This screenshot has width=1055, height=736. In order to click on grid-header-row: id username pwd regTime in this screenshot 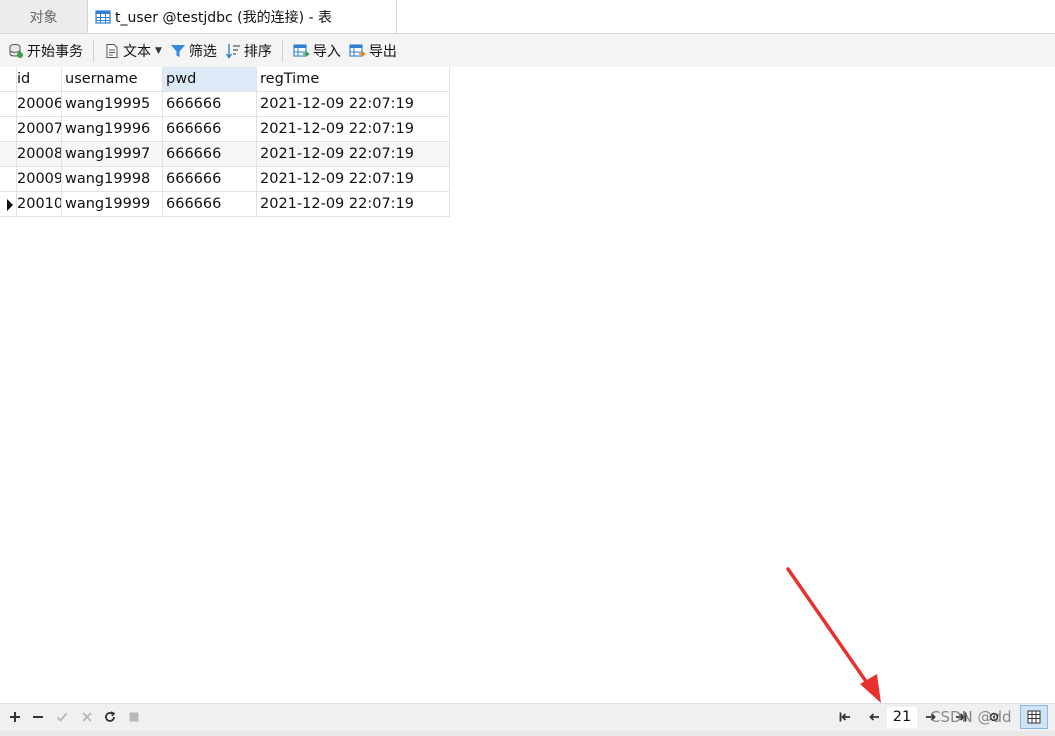, I will do `click(225, 79)`.